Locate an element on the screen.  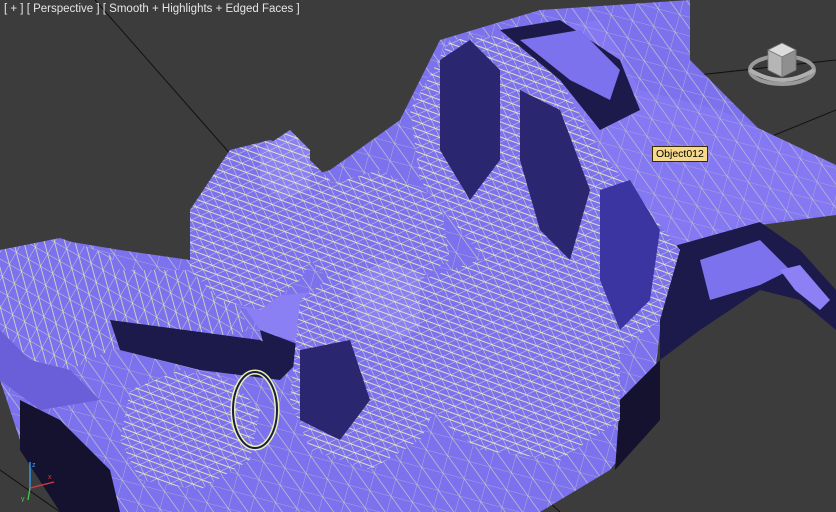
viewcube-icon is located at coordinates (782, 61).